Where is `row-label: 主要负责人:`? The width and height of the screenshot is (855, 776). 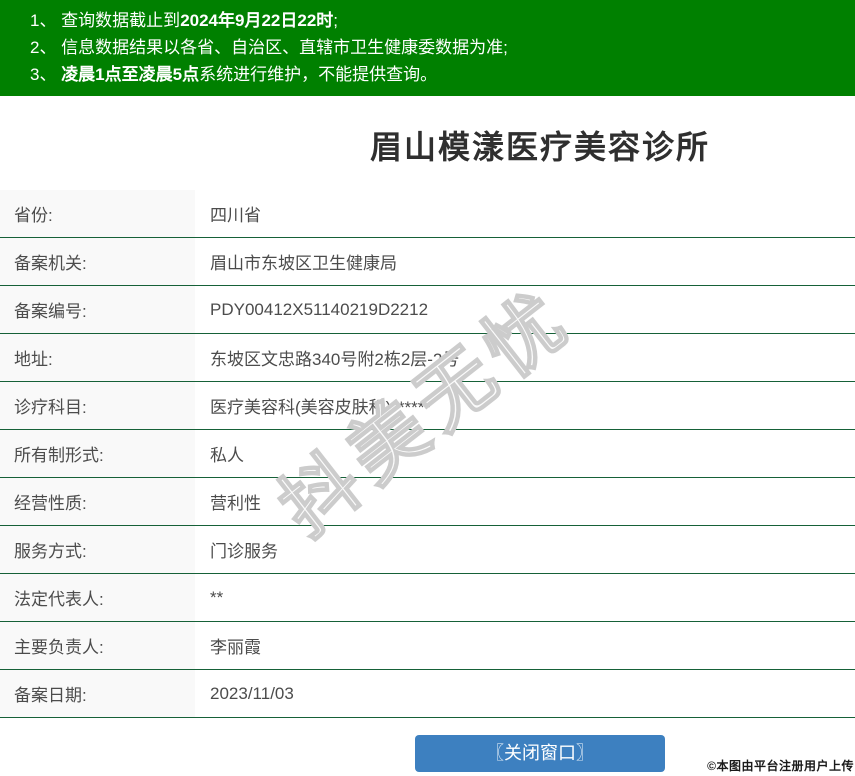
row-label: 主要负责人: is located at coordinates (97, 645).